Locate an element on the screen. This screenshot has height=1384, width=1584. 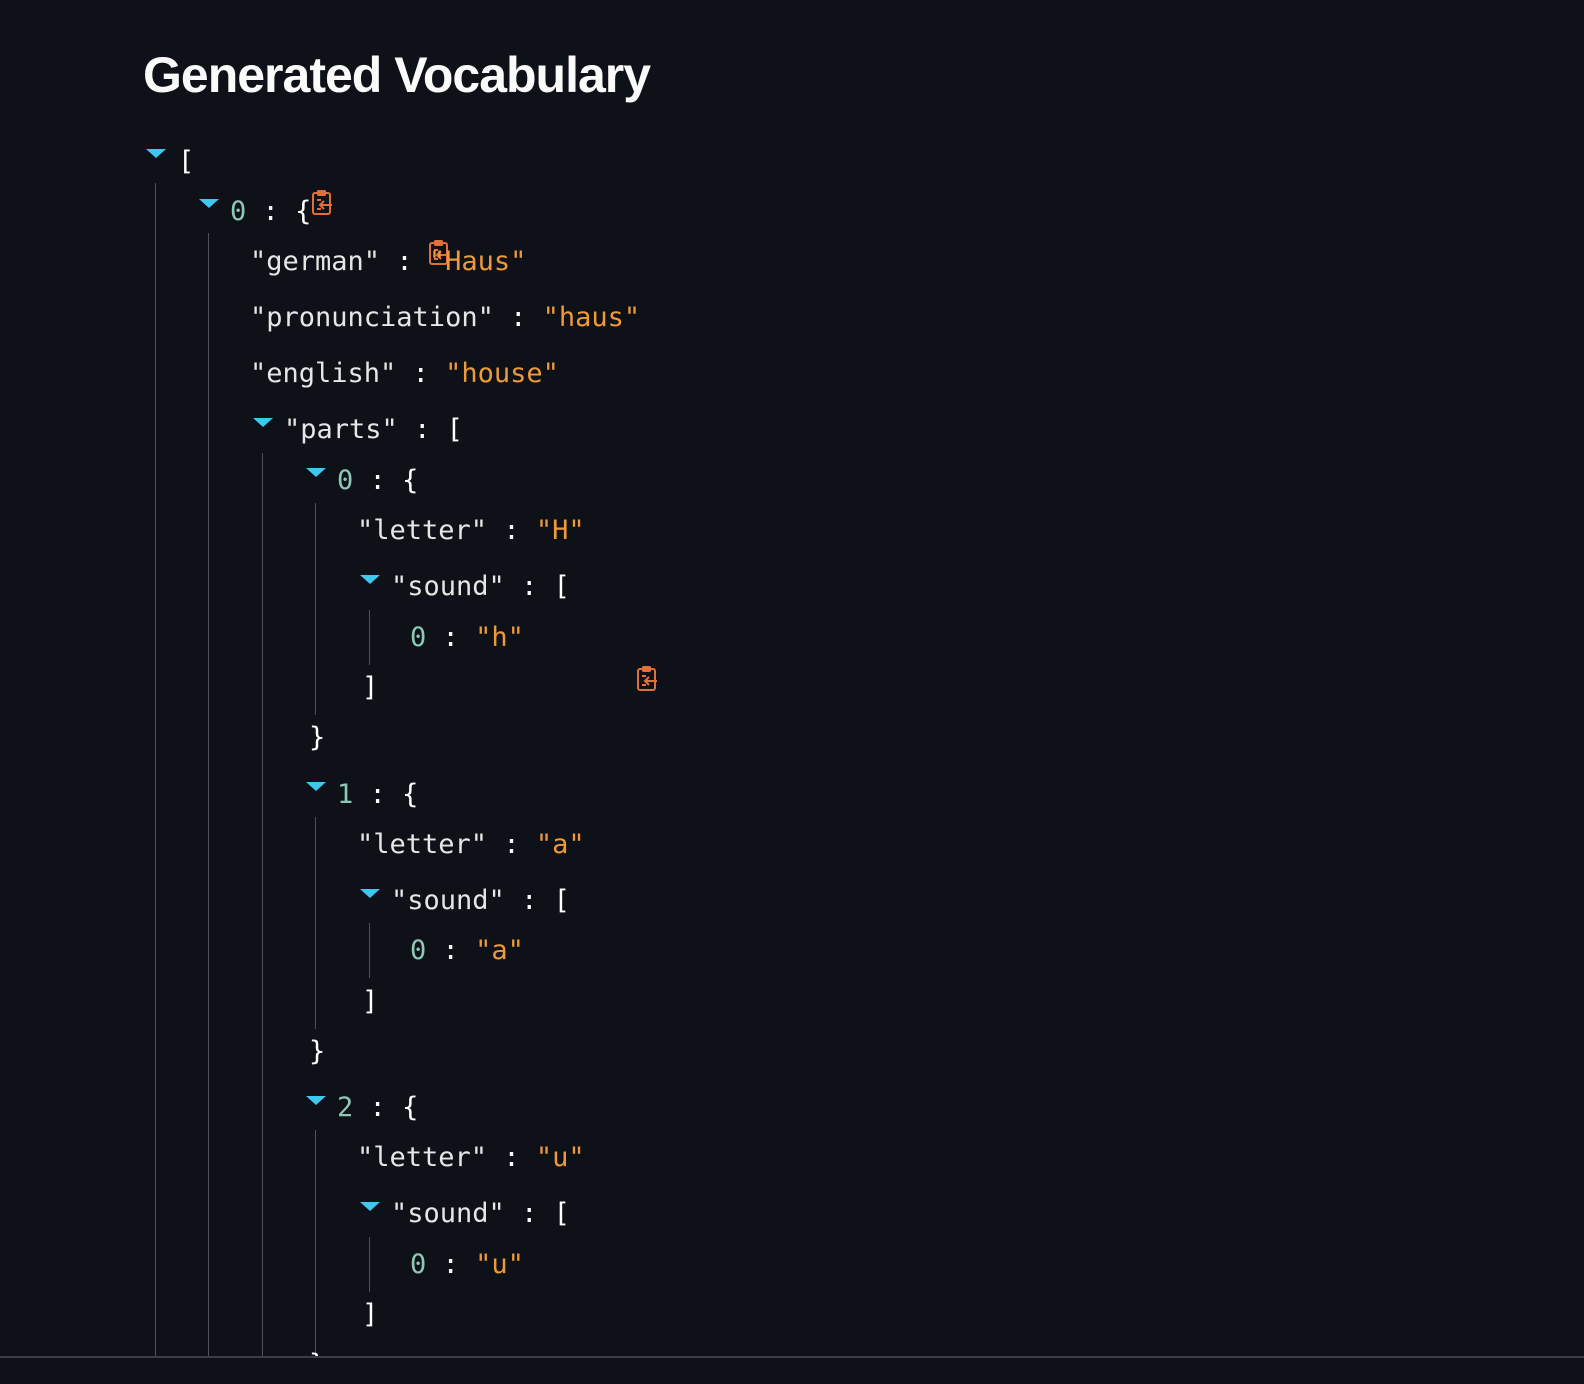
field-value: "h" is located at coordinates (499, 637).